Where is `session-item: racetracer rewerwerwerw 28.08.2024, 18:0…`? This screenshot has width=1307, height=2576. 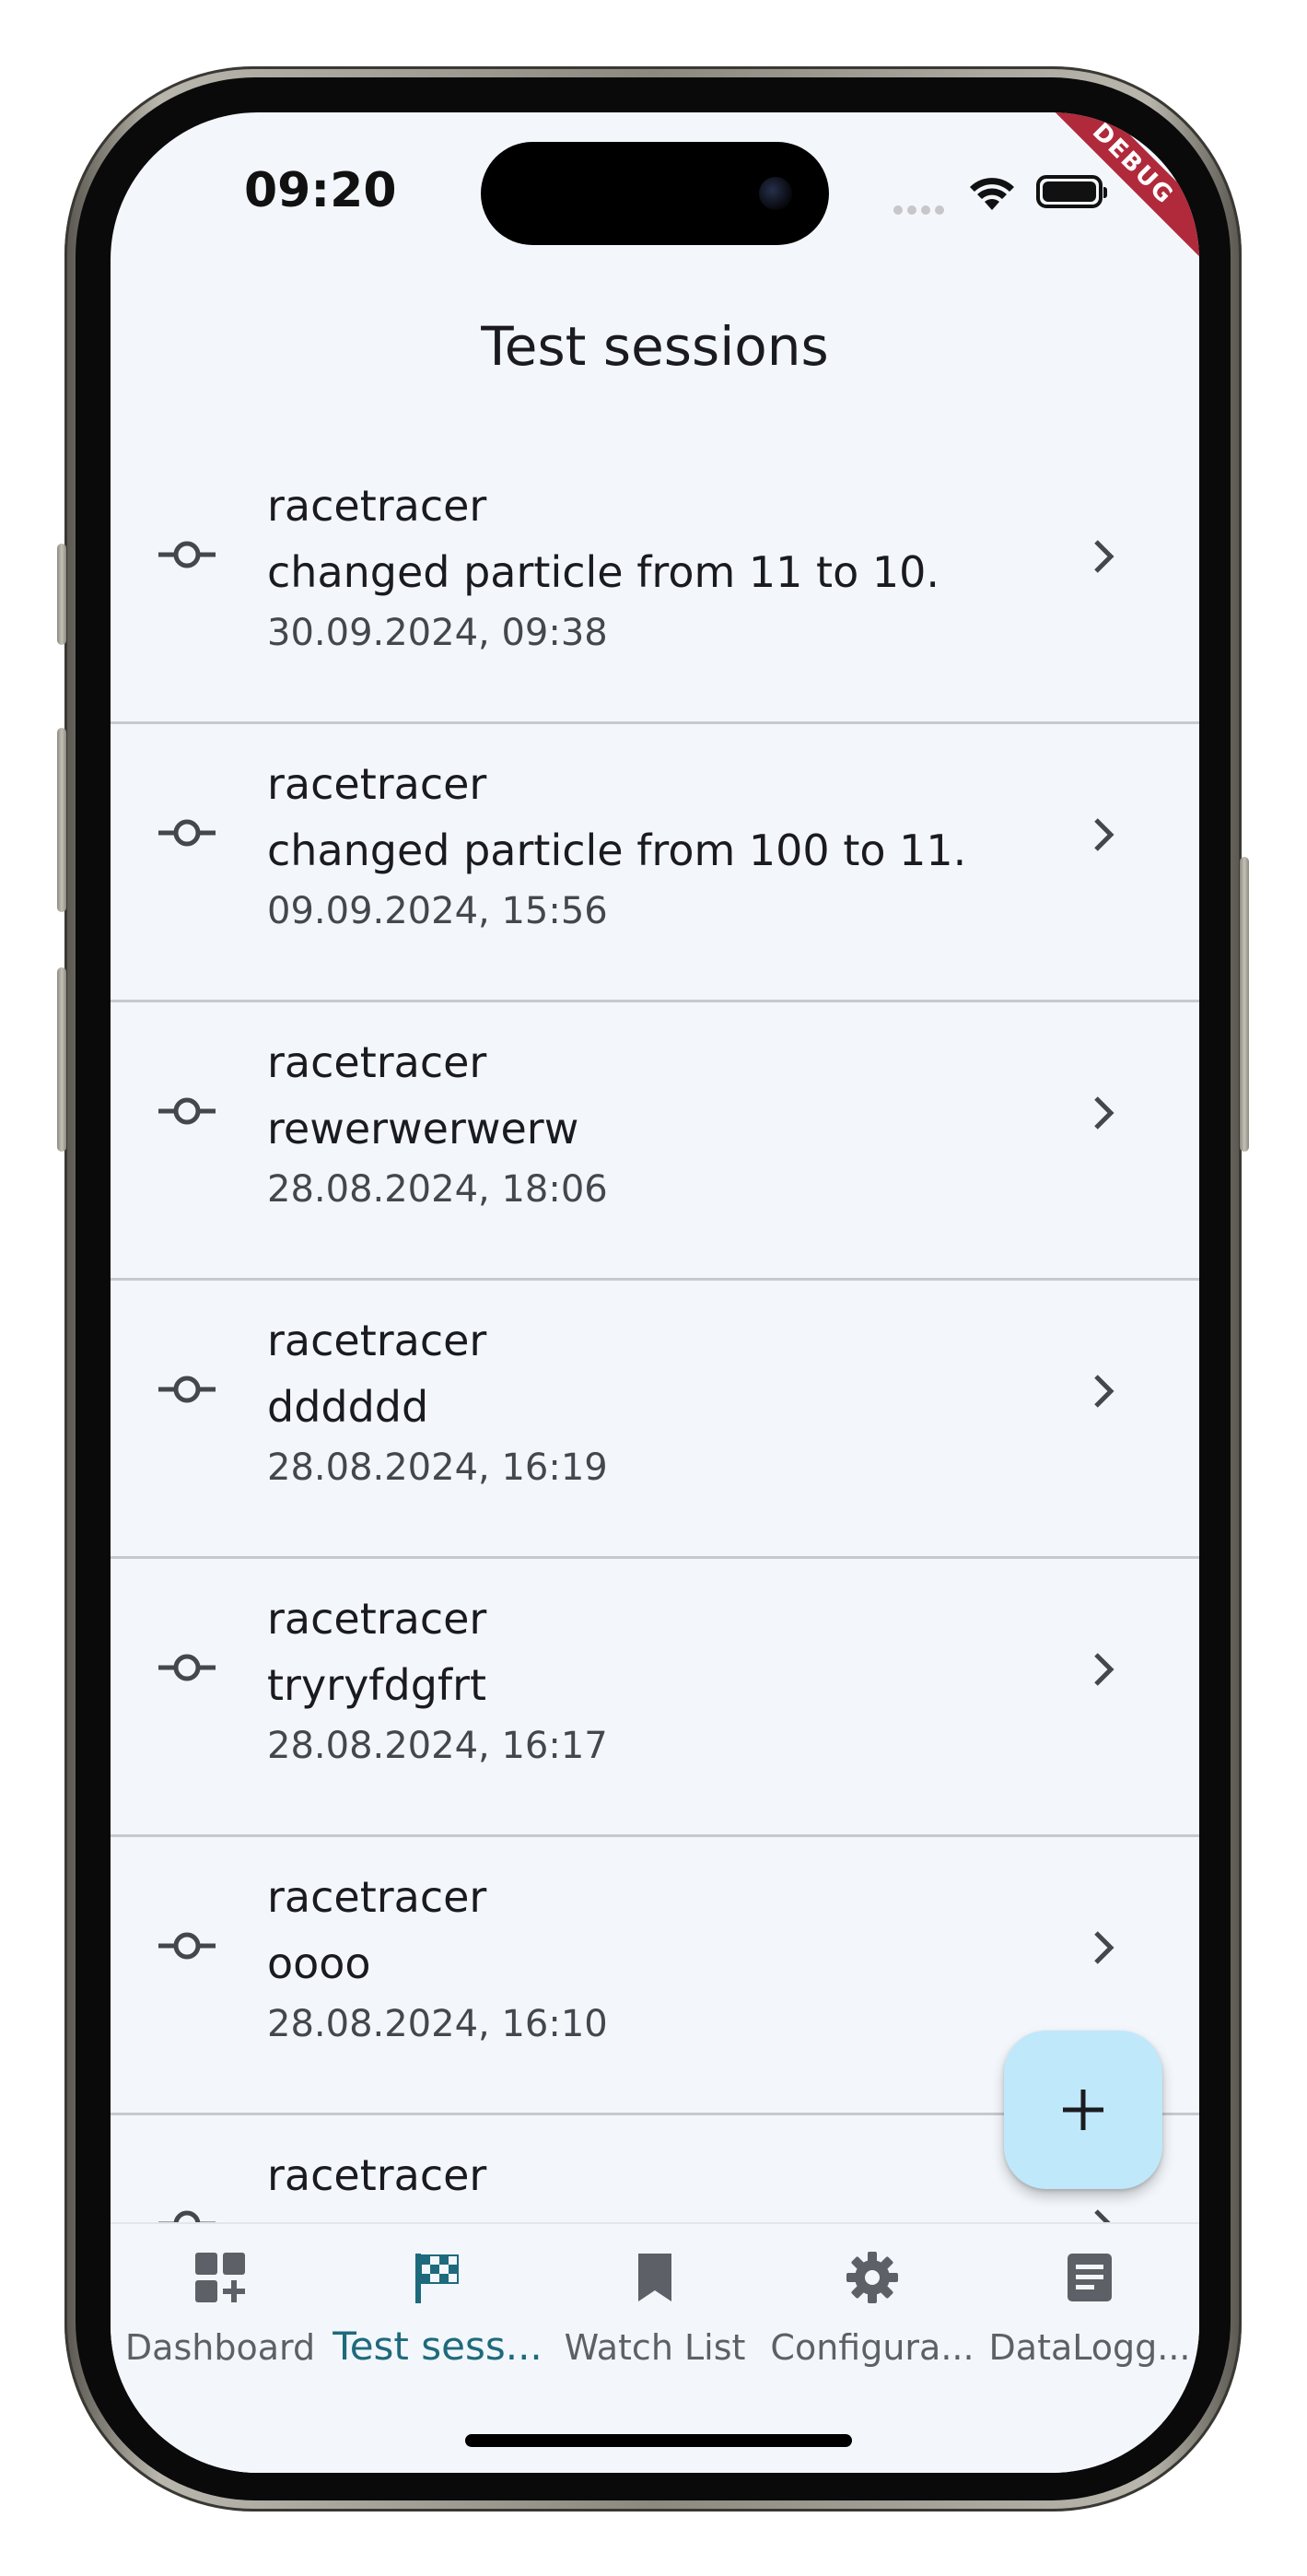 session-item: racetracer rewerwerwerw 28.08.2024, 18:0… is located at coordinates (655, 1141).